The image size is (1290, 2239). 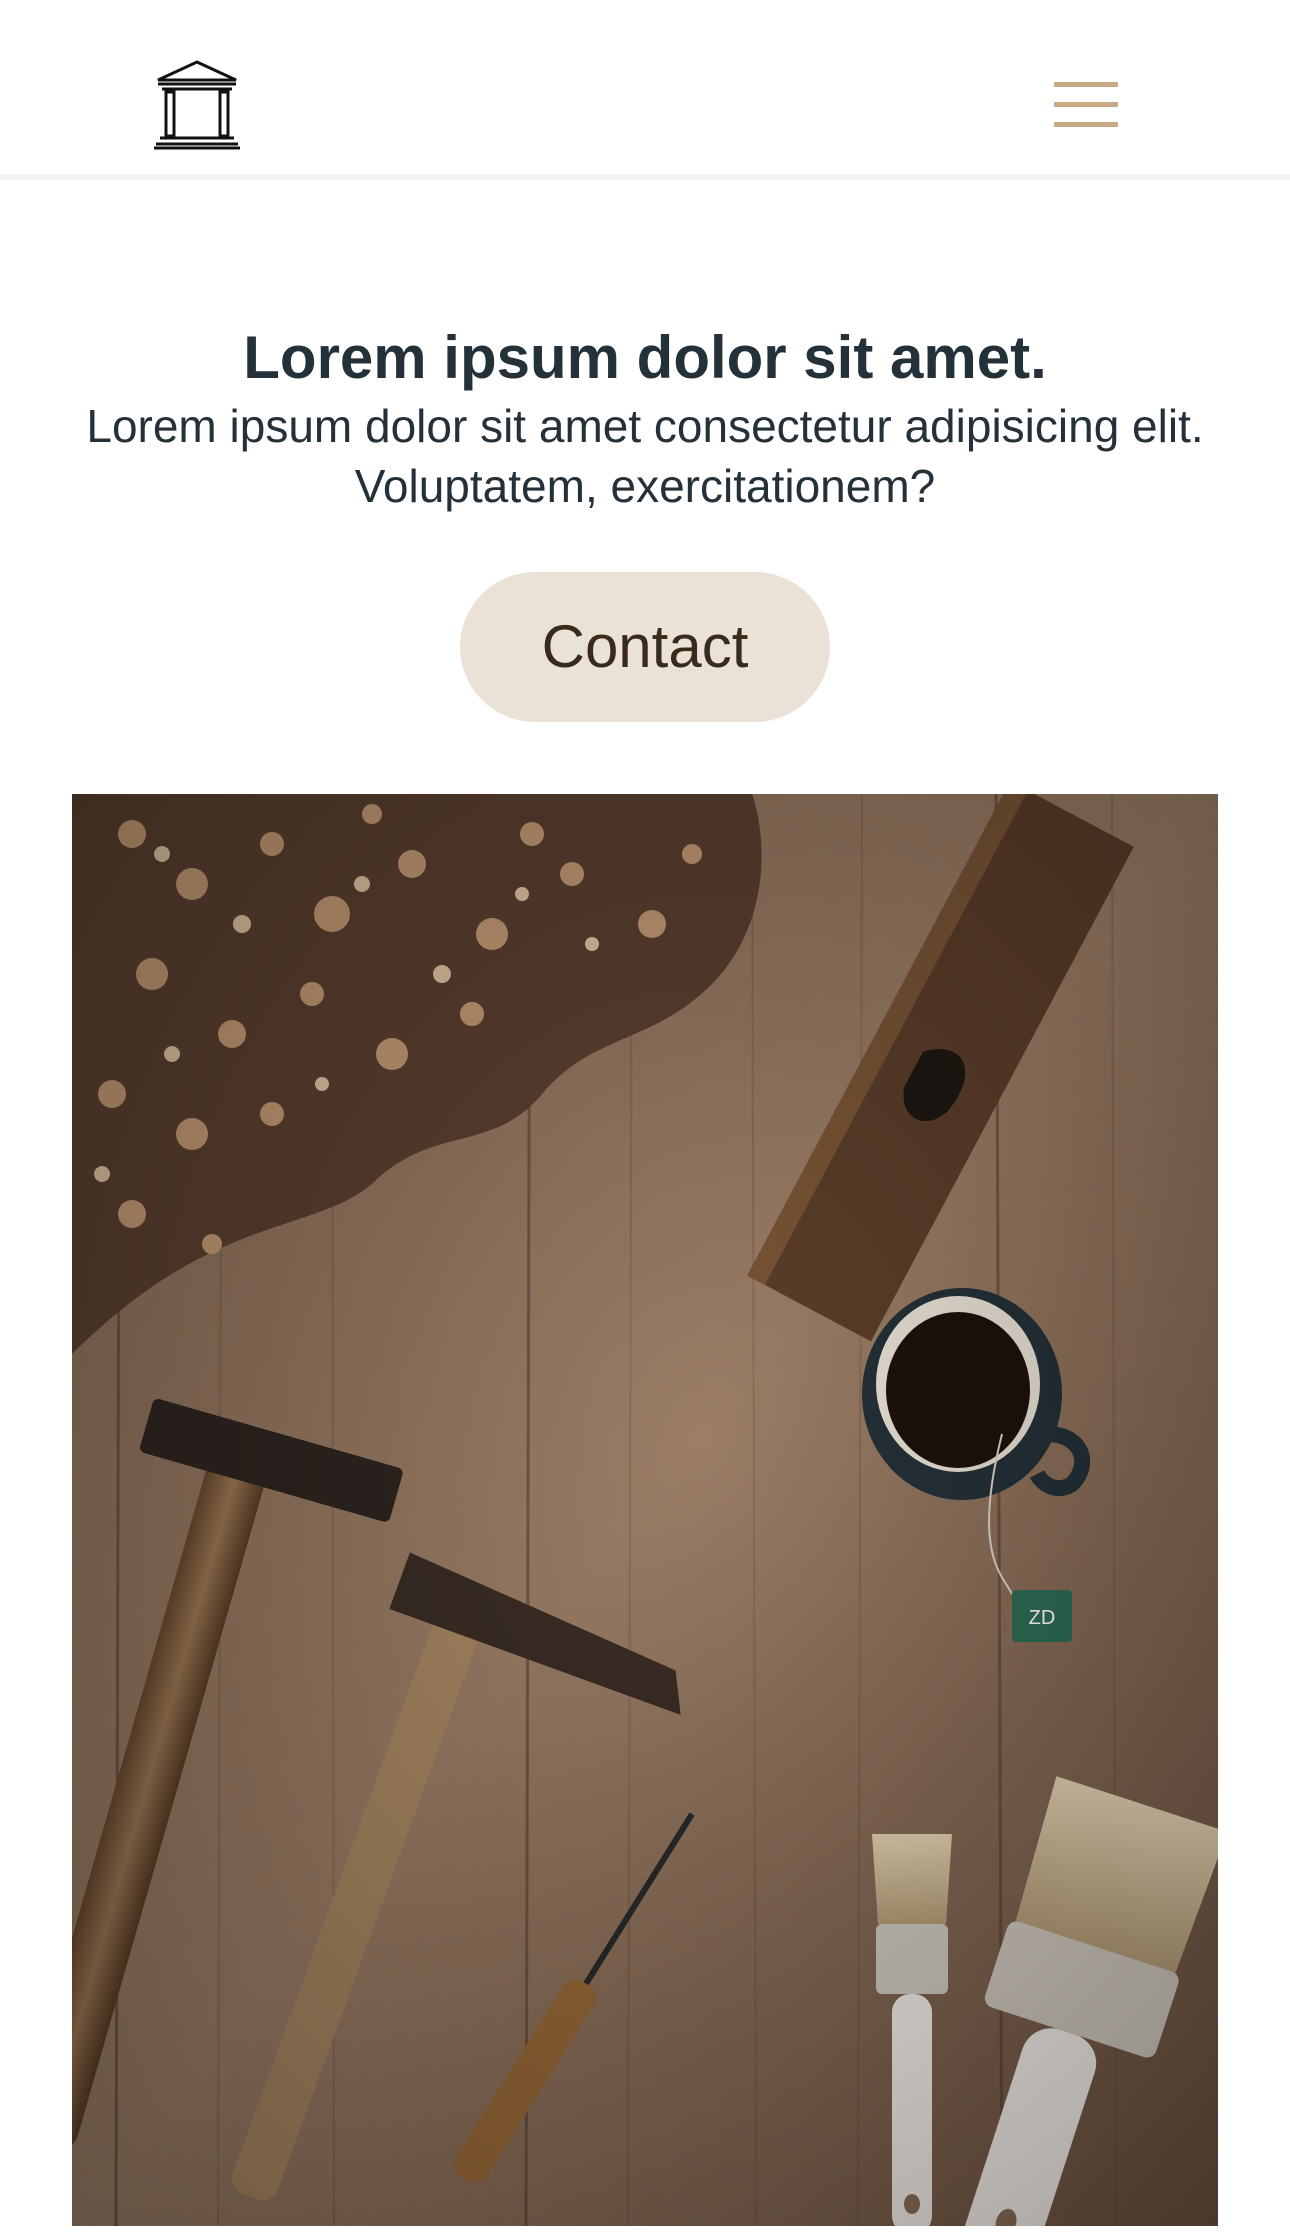 I want to click on temple-columns-icon, so click(x=197, y=104).